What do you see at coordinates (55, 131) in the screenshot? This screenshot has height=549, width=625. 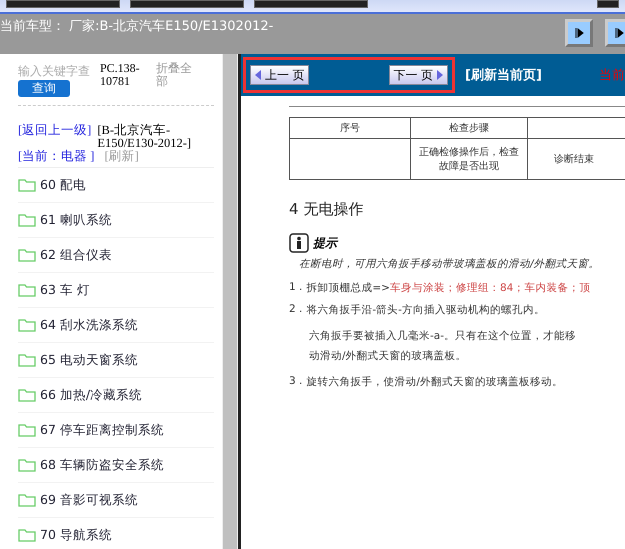 I see `back-link: [返回上一级]` at bounding box center [55, 131].